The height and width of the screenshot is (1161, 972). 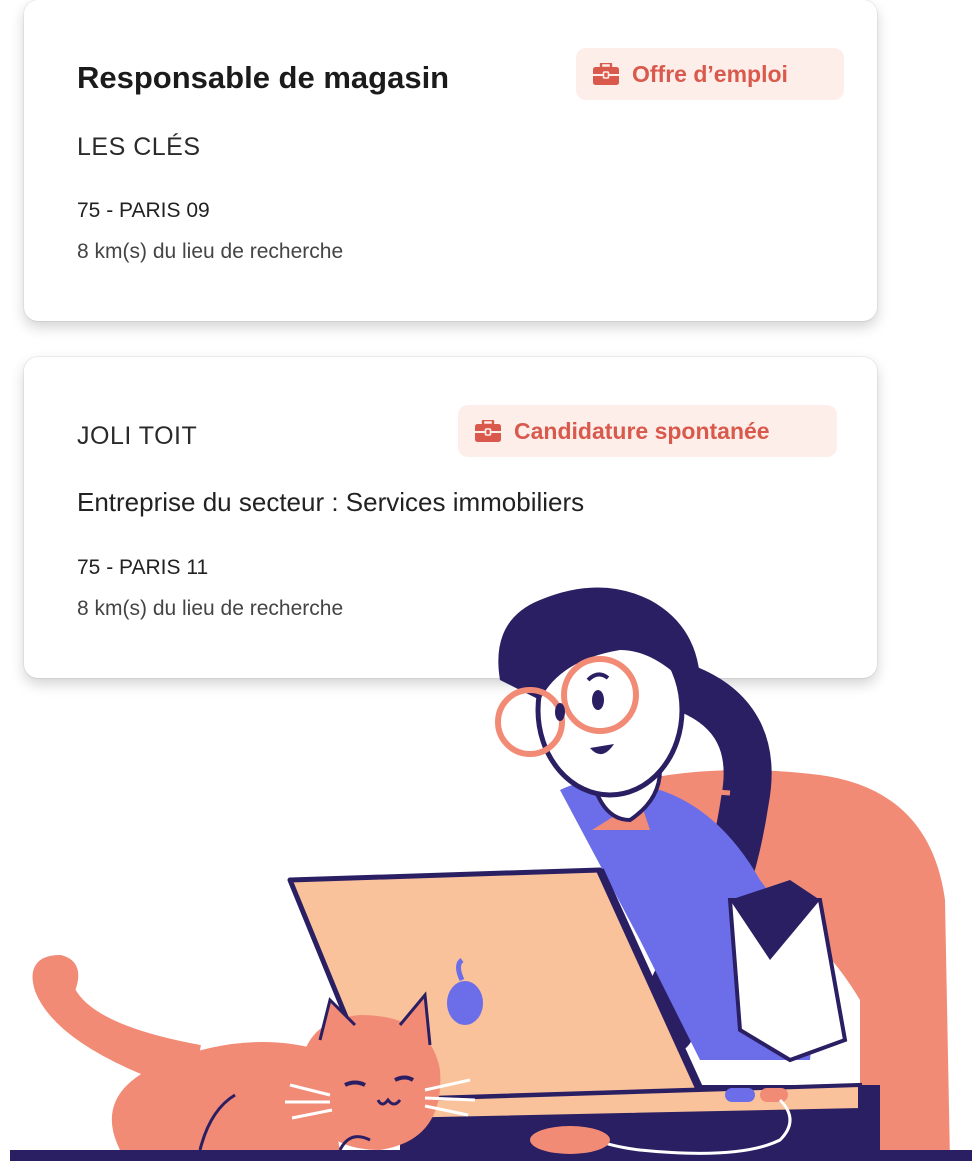 What do you see at coordinates (139, 147) in the screenshot?
I see `company-name: LES CLÉS` at bounding box center [139, 147].